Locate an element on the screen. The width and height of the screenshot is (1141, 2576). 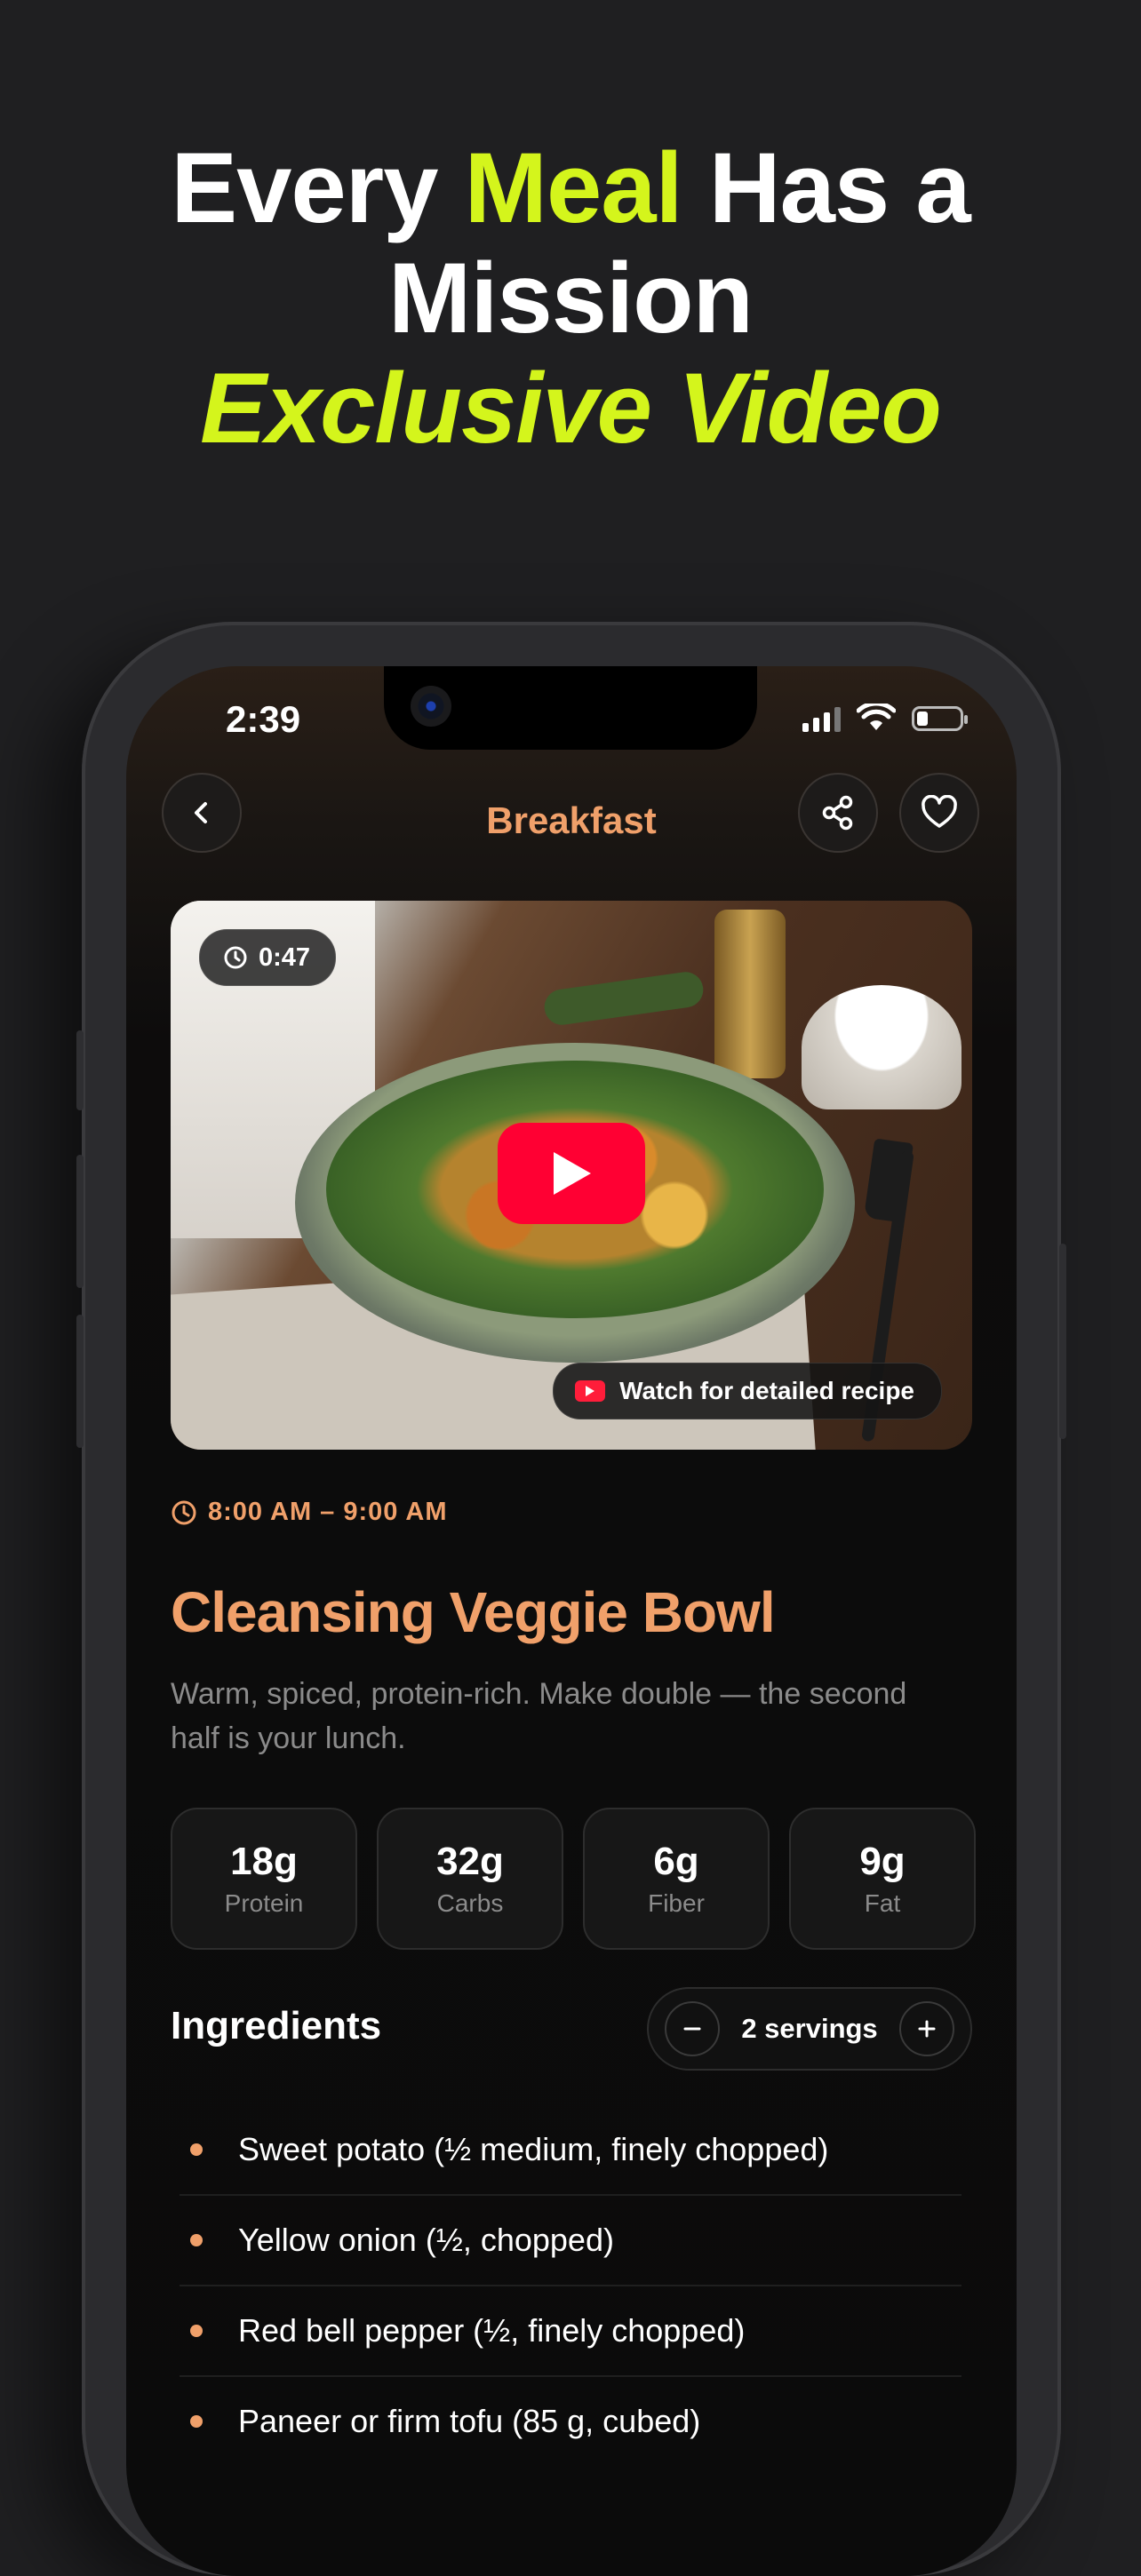
play-button is located at coordinates (571, 1173).